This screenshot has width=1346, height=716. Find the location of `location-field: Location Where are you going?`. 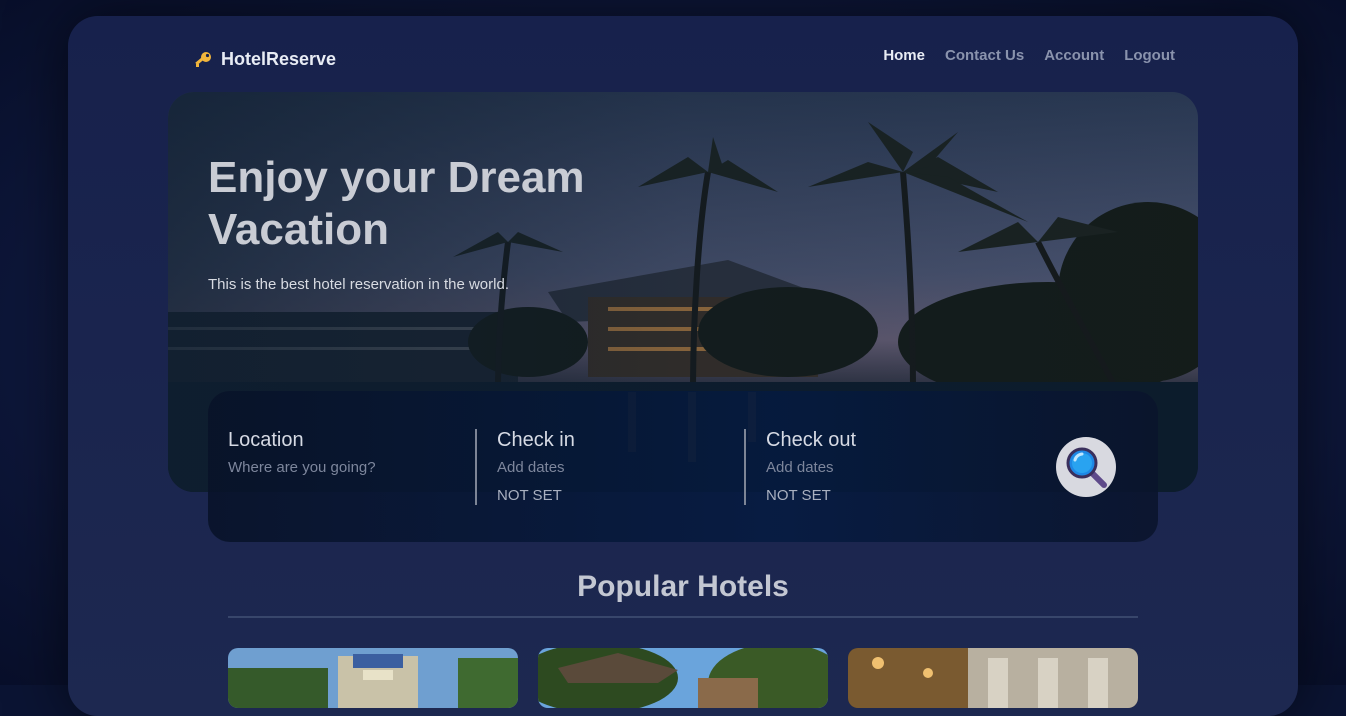

location-field: Location Where are you going? is located at coordinates (302, 452).